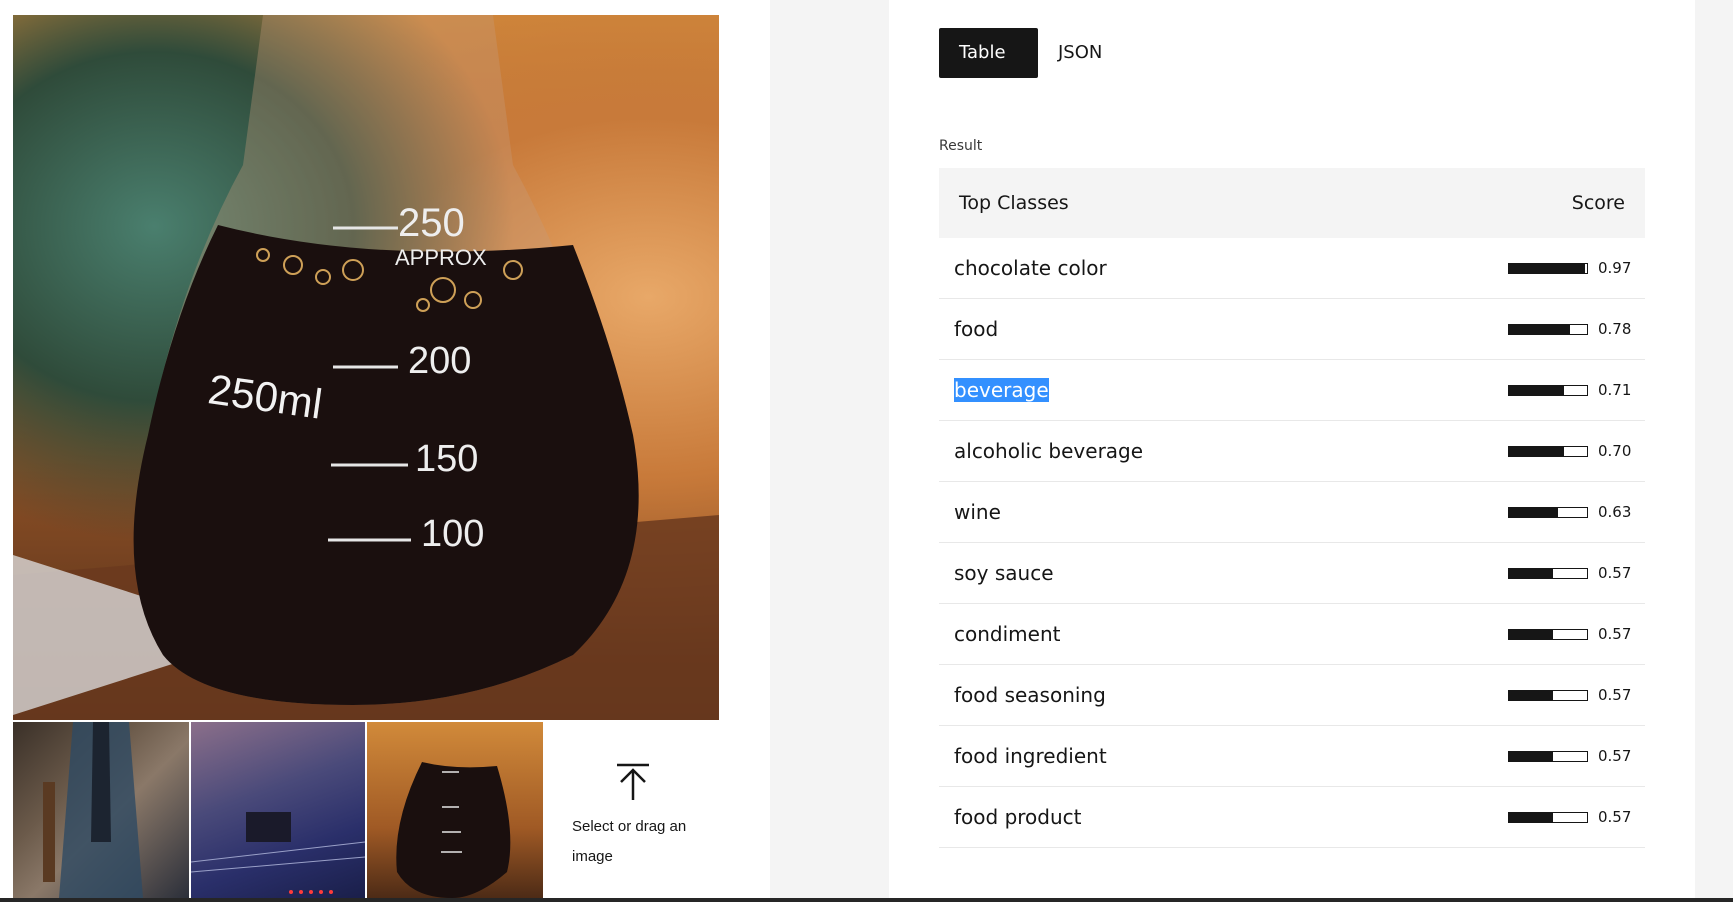 The image size is (1733, 902). Describe the element at coordinates (647, 842) in the screenshot. I see `upload-text: Select or drag an image` at that location.